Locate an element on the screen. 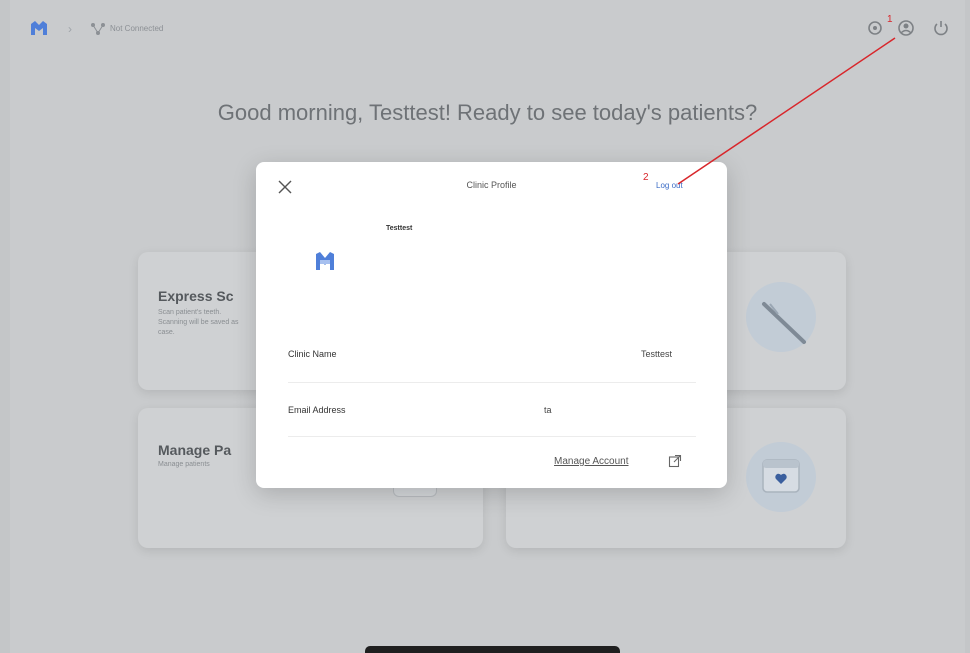 This screenshot has height=653, width=970. email-value: ta is located at coordinates (548, 410).